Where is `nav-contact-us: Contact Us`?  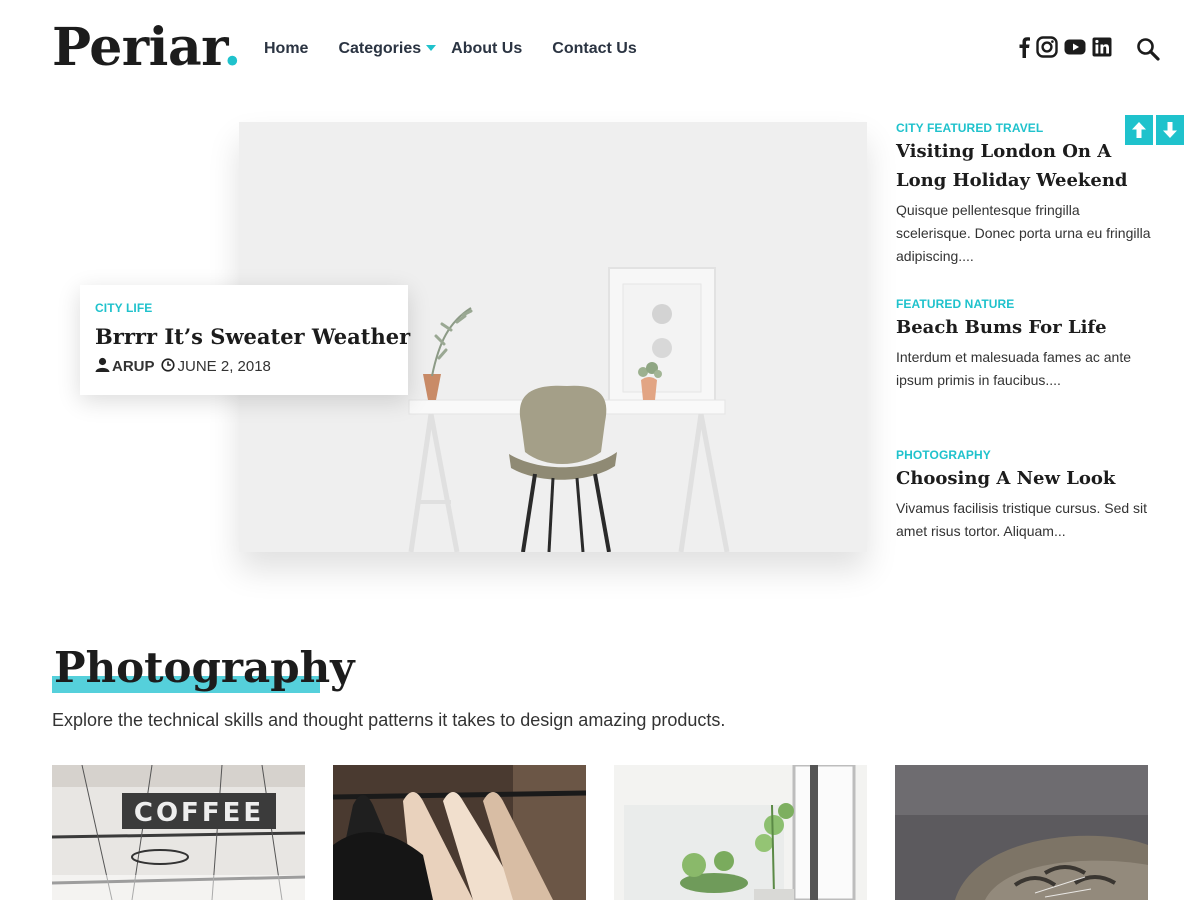
nav-contact-us: Contact Us is located at coordinates (594, 49).